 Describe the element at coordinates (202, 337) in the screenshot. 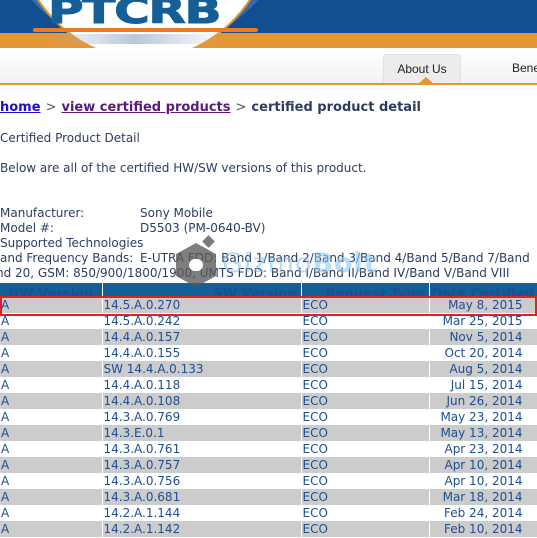

I see `sw-version-cell: 14.4.A.0.157` at that location.